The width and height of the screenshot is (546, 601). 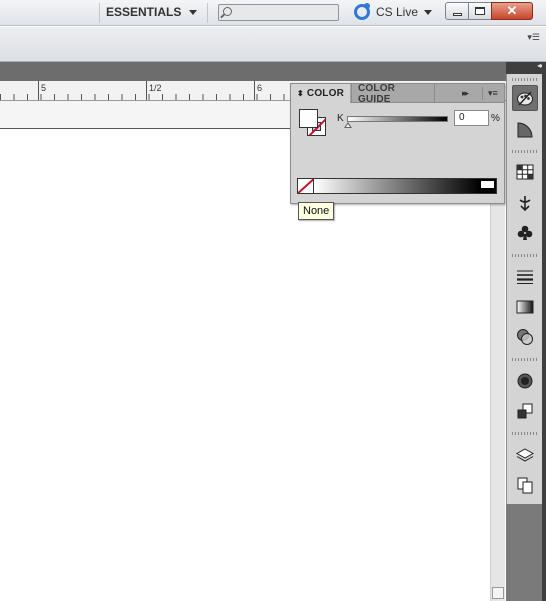 I want to click on maximize-button, so click(x=480, y=11).